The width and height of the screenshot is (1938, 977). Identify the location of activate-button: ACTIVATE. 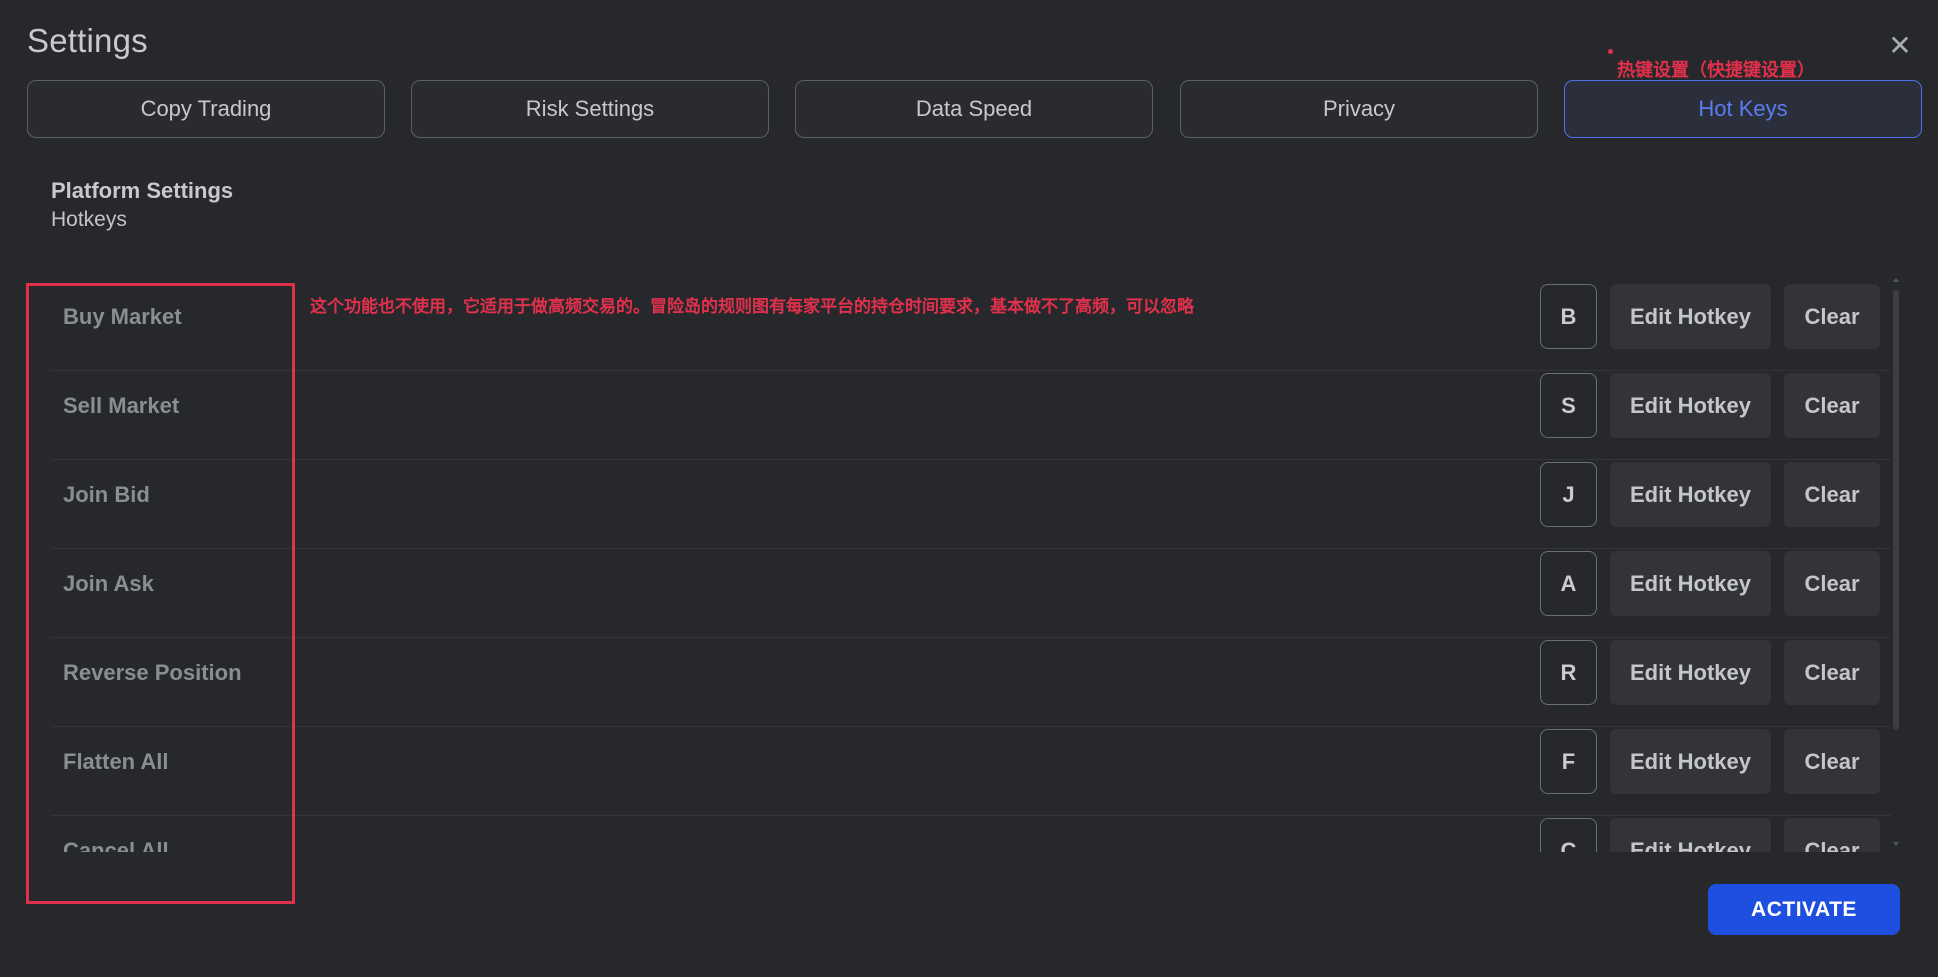
(1804, 909).